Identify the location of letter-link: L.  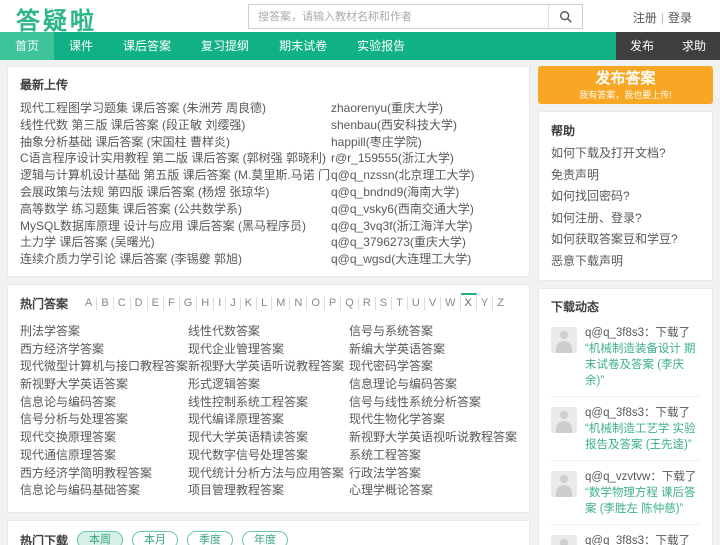
(265, 303).